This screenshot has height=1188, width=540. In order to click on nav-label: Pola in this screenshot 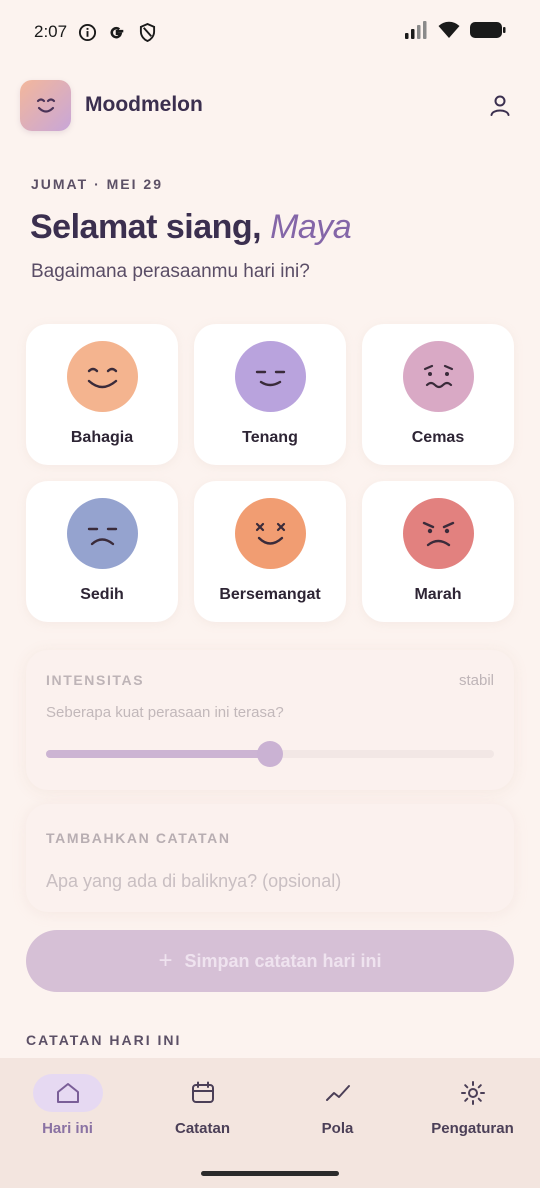, I will do `click(337, 1128)`.